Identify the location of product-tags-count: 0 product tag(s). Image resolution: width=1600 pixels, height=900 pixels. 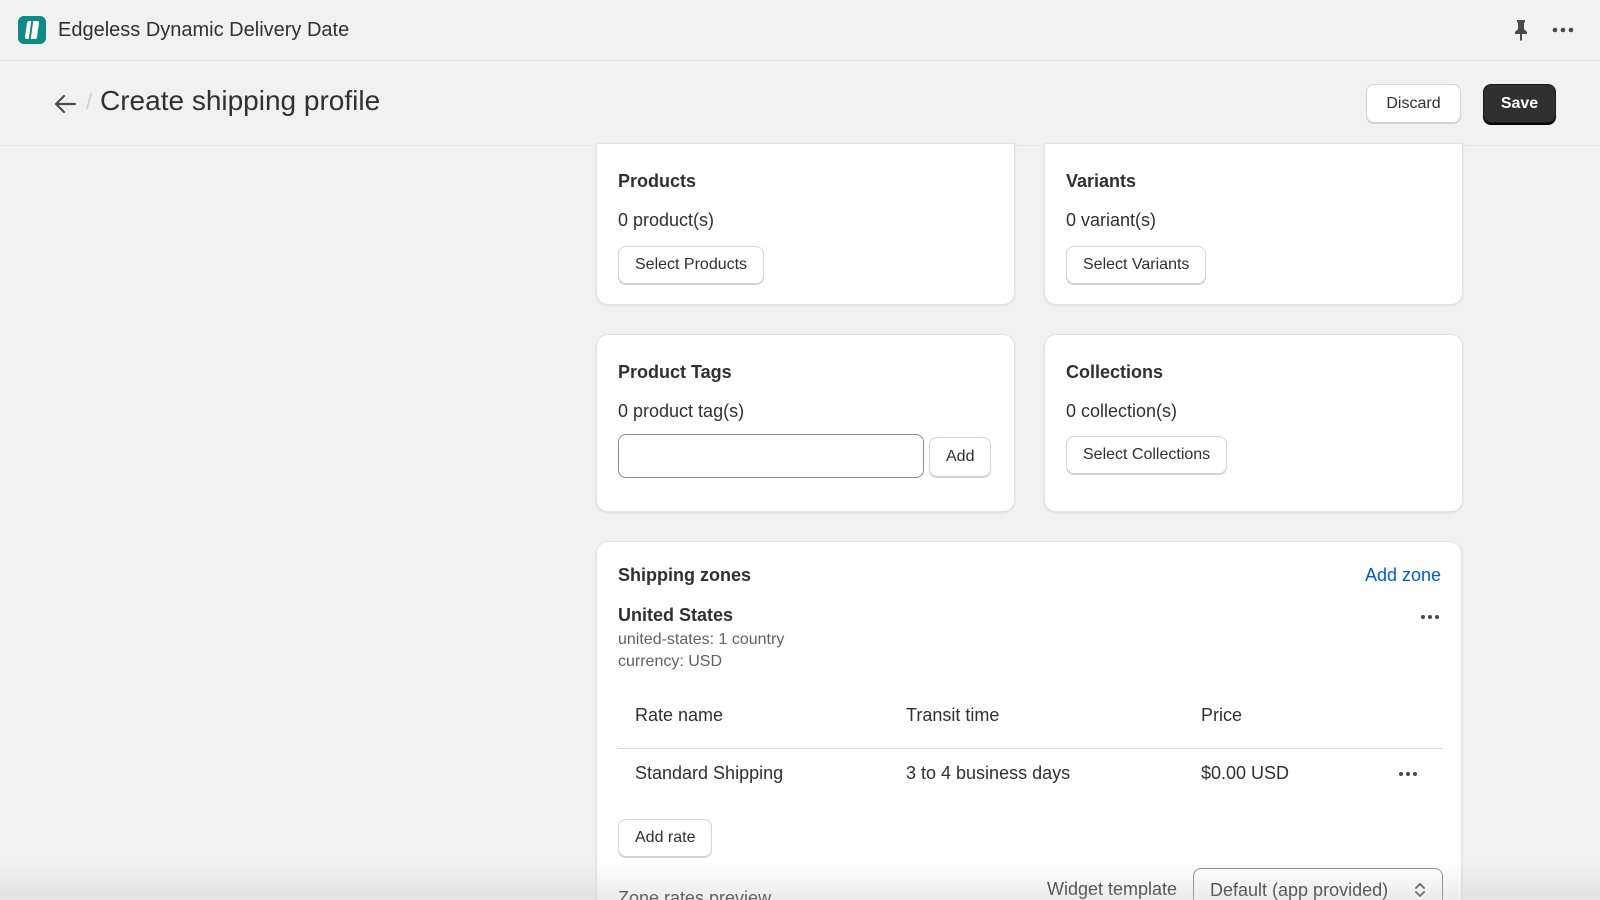
(681, 411).